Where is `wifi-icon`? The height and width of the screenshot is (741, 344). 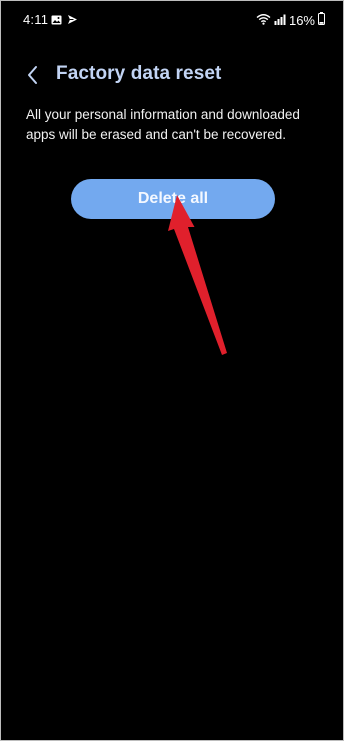 wifi-icon is located at coordinates (263, 20).